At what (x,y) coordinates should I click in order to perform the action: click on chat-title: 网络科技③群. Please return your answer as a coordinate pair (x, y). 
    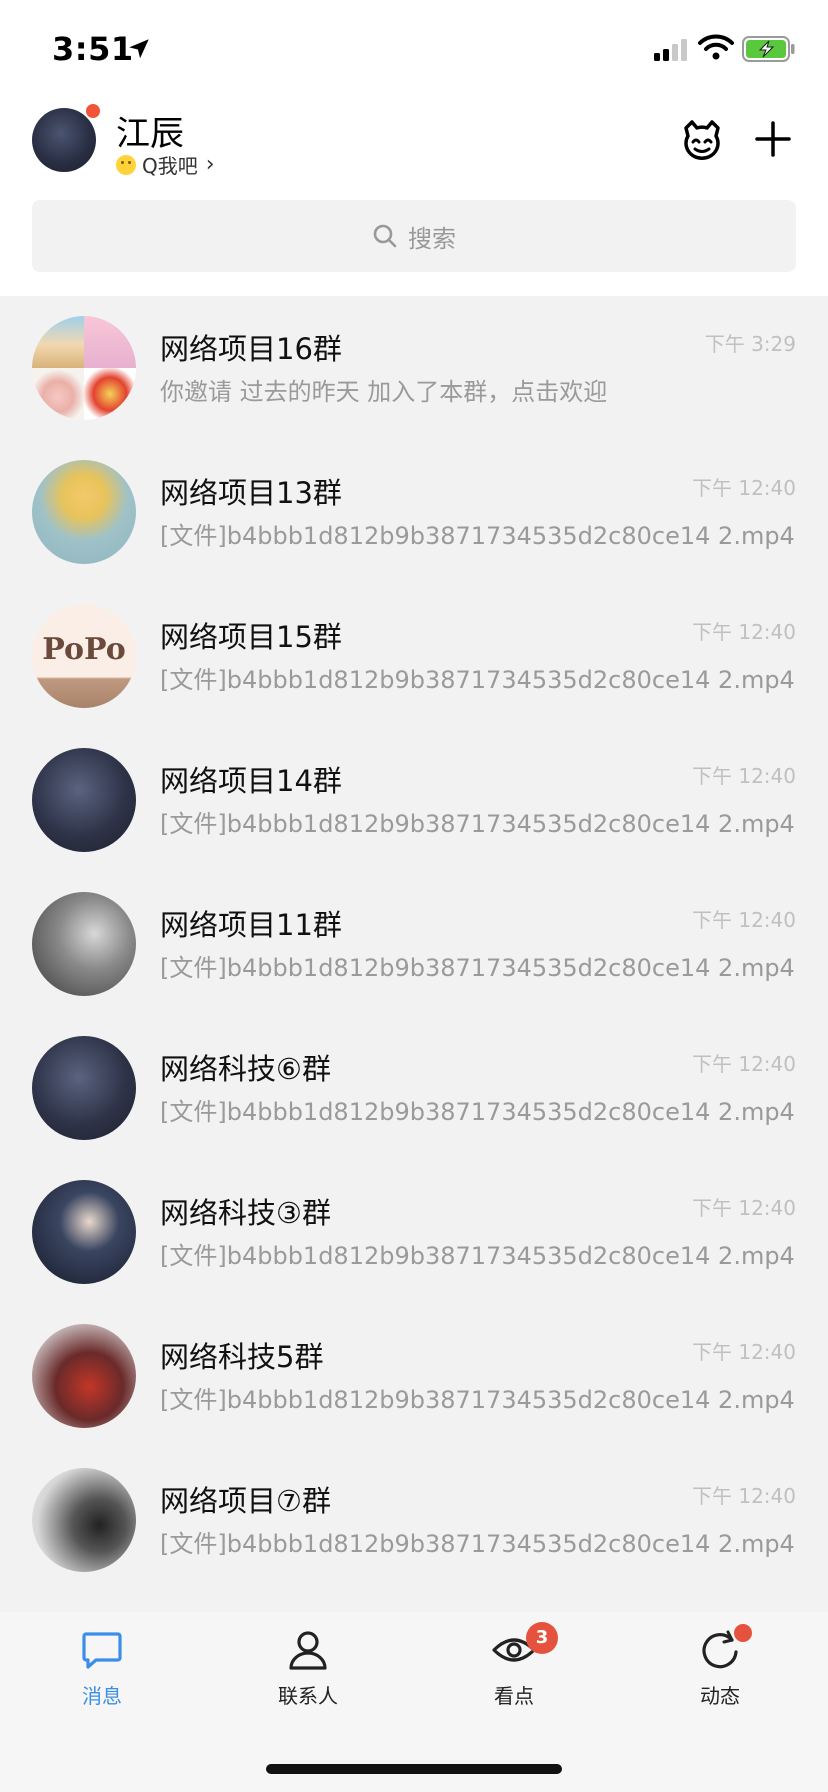
    Looking at the image, I should click on (245, 1213).